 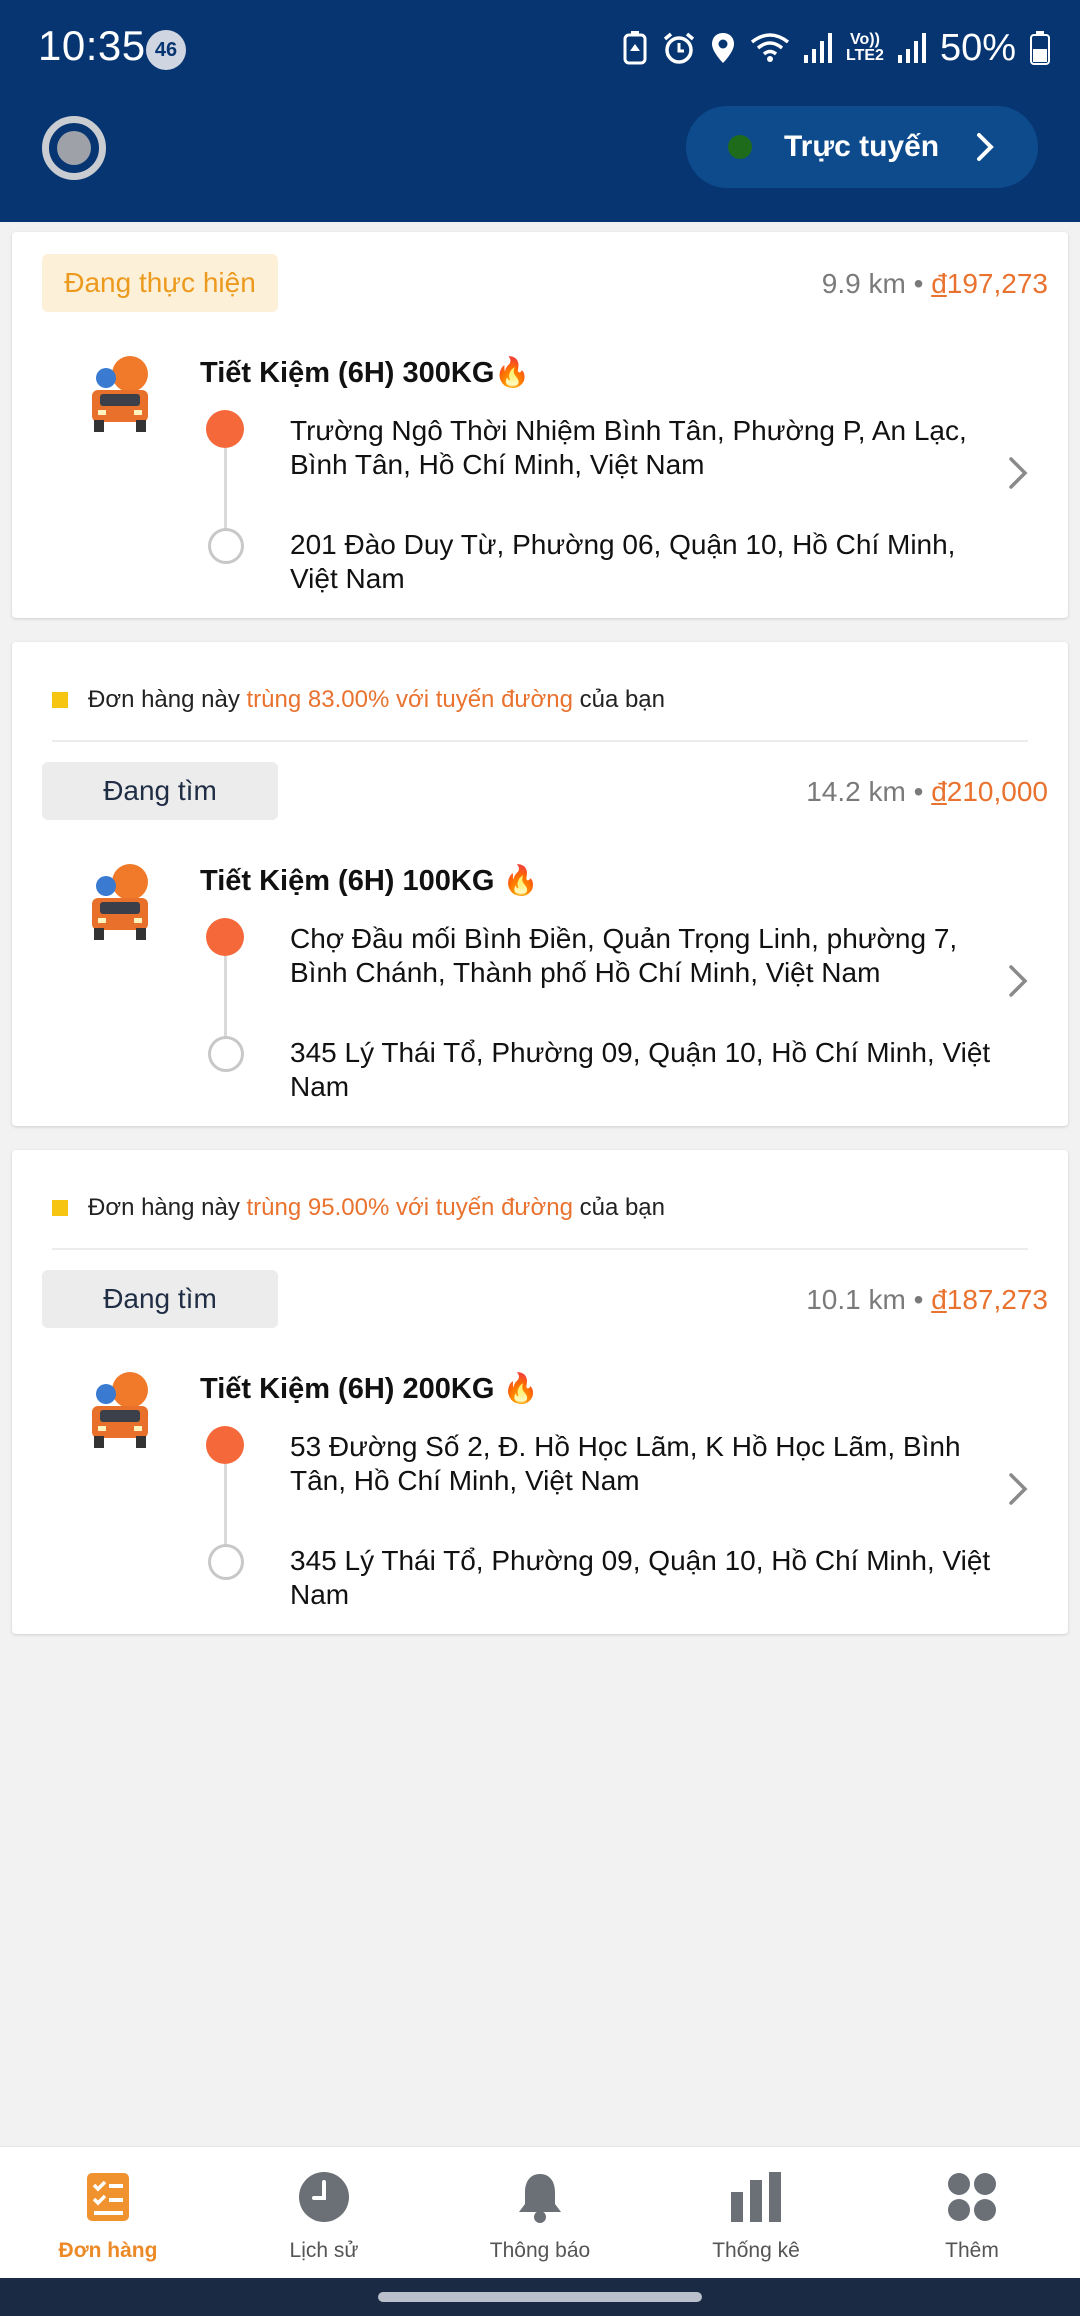 What do you see at coordinates (756, 2197) in the screenshot?
I see `stats-icon` at bounding box center [756, 2197].